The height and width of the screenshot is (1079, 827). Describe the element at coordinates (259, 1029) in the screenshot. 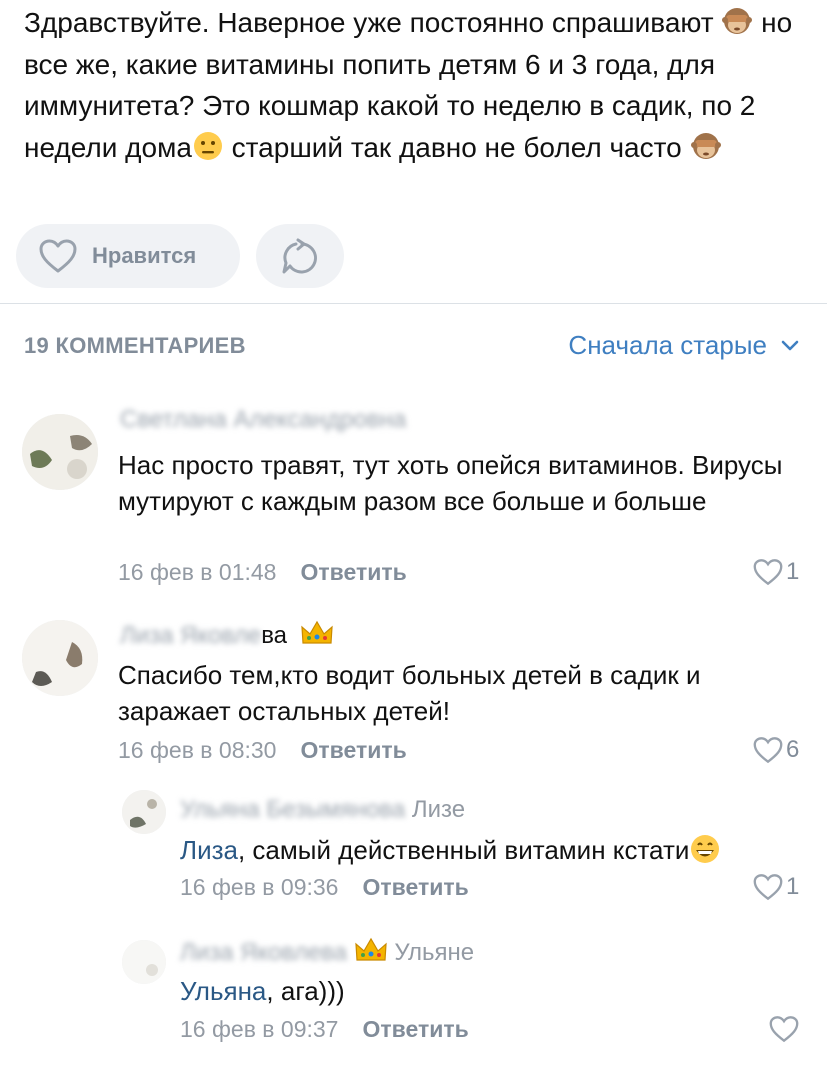

I see `comment-date: 16 фев в 09:37` at that location.